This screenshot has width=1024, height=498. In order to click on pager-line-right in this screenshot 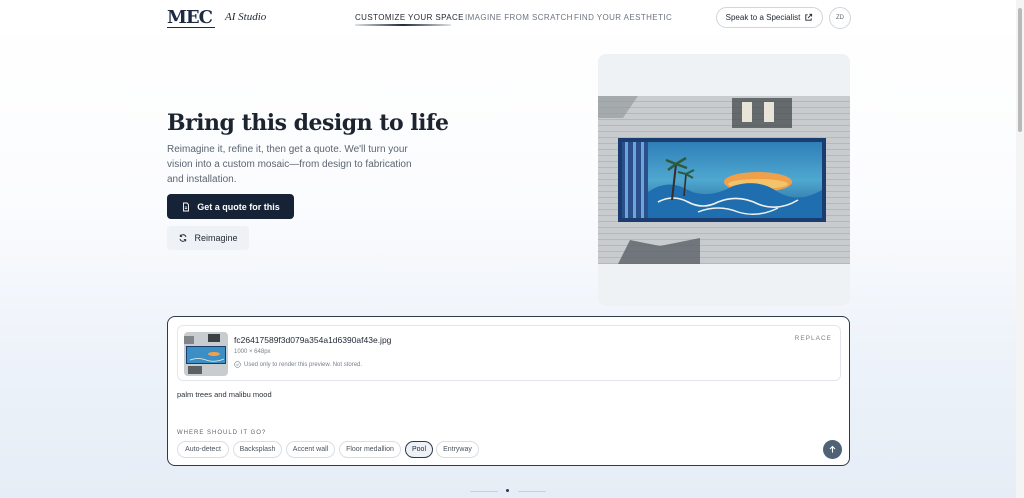, I will do `click(532, 491)`.